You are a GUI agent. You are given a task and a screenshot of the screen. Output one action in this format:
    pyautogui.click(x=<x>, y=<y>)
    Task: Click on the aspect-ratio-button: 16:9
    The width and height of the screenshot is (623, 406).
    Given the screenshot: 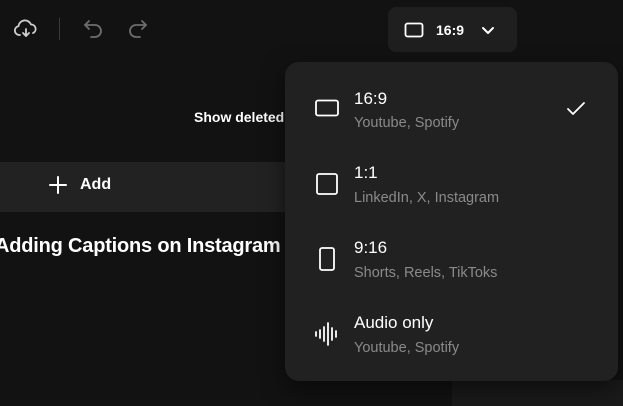 What is the action you would take?
    pyautogui.click(x=452, y=29)
    